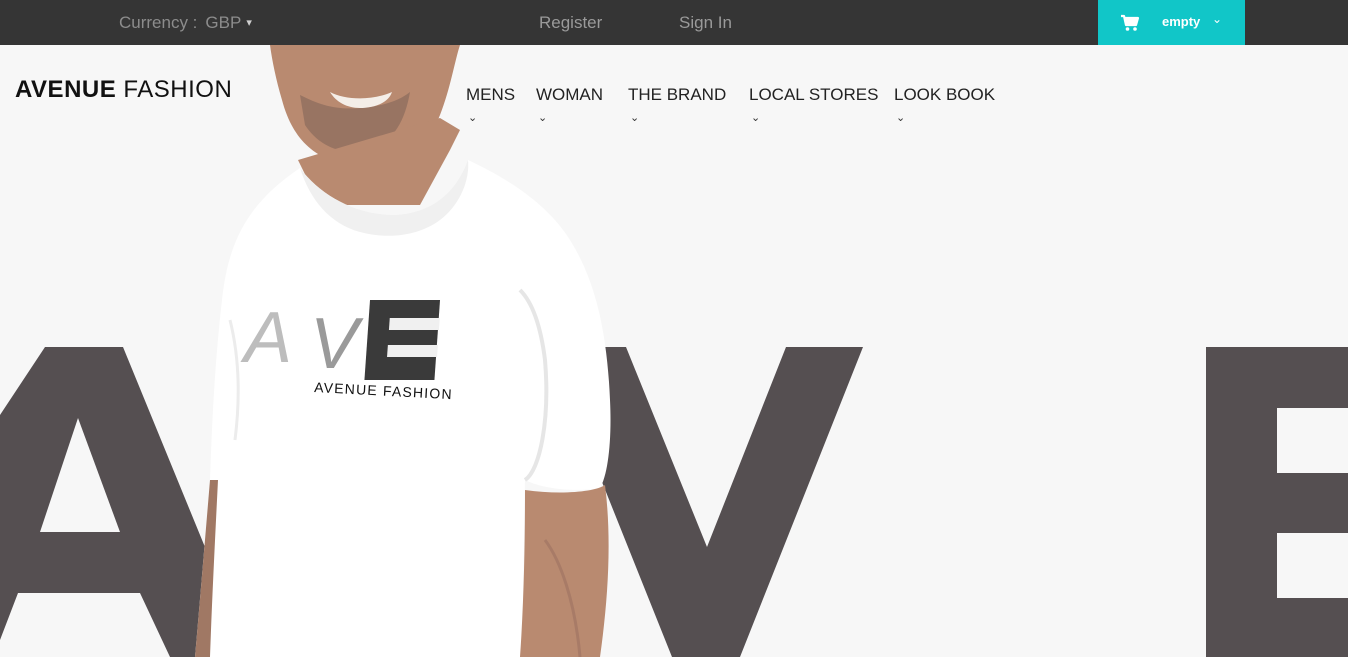 The width and height of the screenshot is (1348, 657). I want to click on shopping-cart-icon, so click(1130, 22).